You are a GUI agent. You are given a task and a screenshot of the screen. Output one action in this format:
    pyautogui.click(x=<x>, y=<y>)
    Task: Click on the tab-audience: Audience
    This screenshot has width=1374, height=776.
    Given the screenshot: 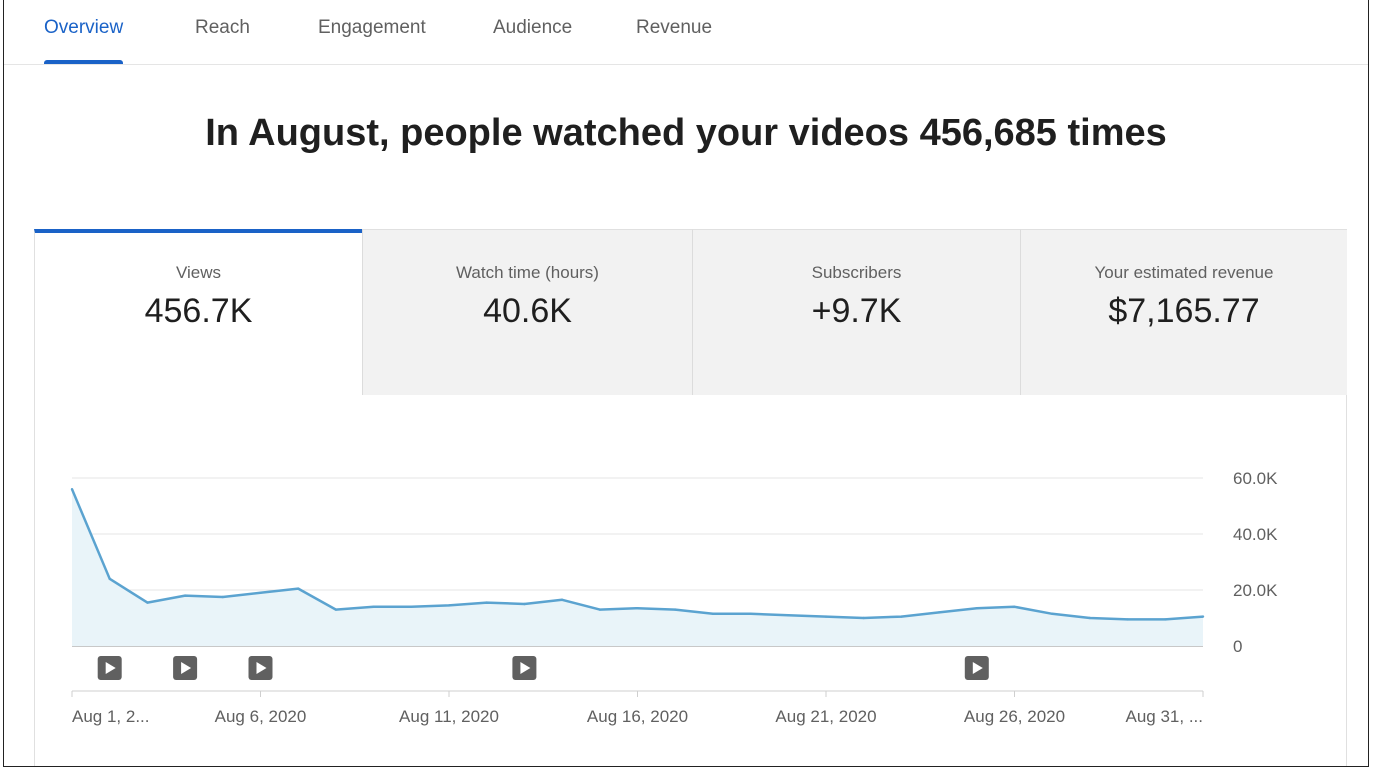 What is the action you would take?
    pyautogui.click(x=532, y=32)
    